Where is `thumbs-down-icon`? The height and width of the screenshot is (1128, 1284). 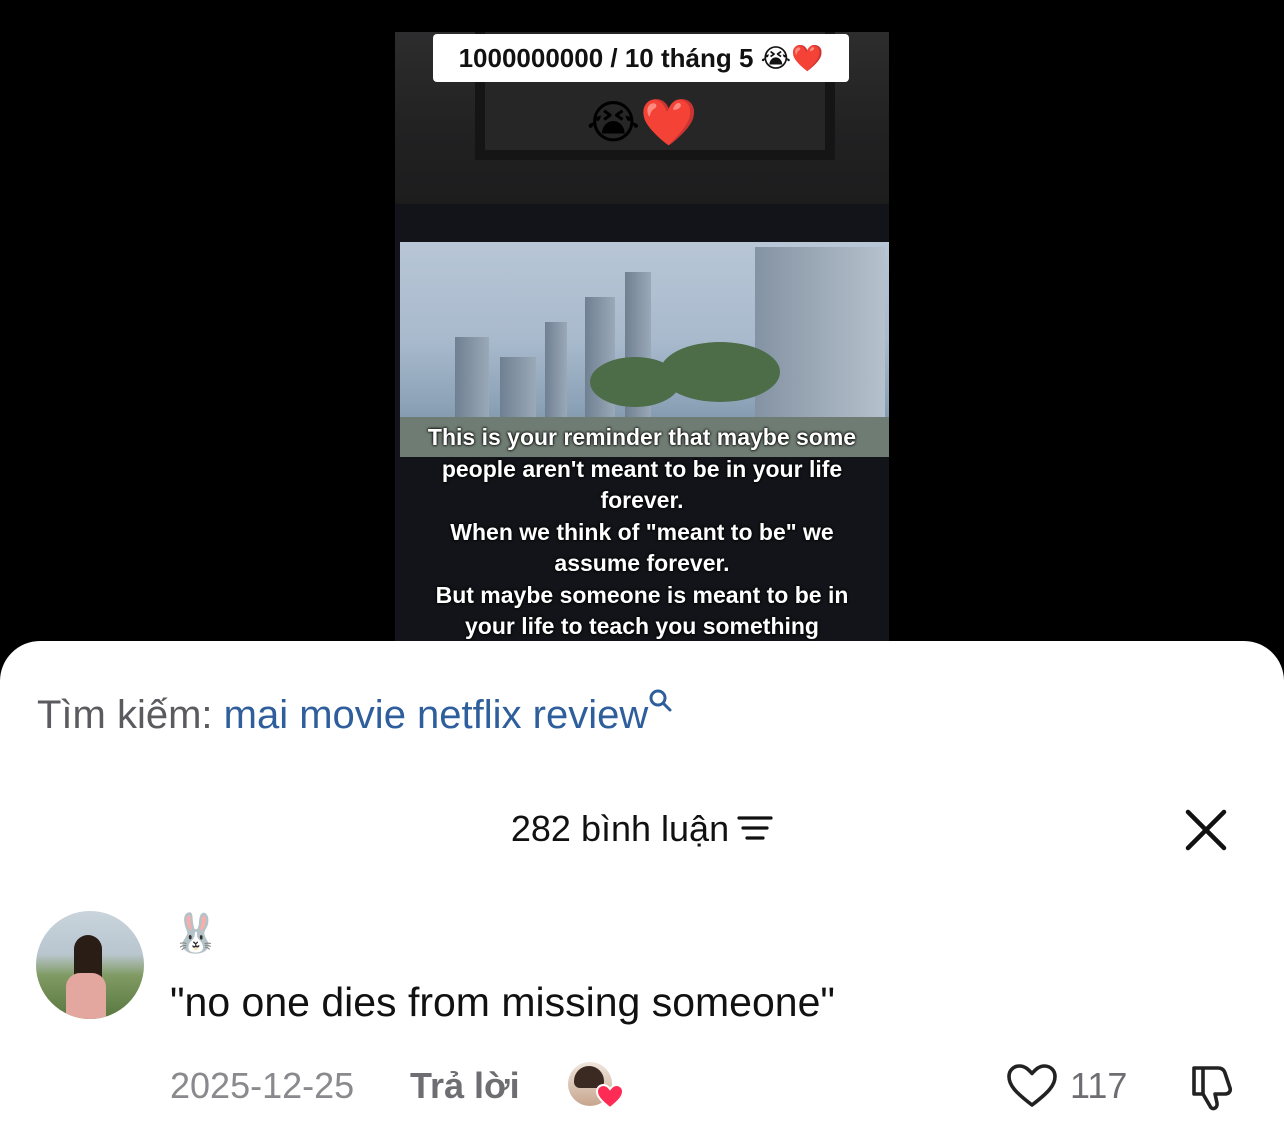
thumbs-down-icon is located at coordinates (1211, 1087).